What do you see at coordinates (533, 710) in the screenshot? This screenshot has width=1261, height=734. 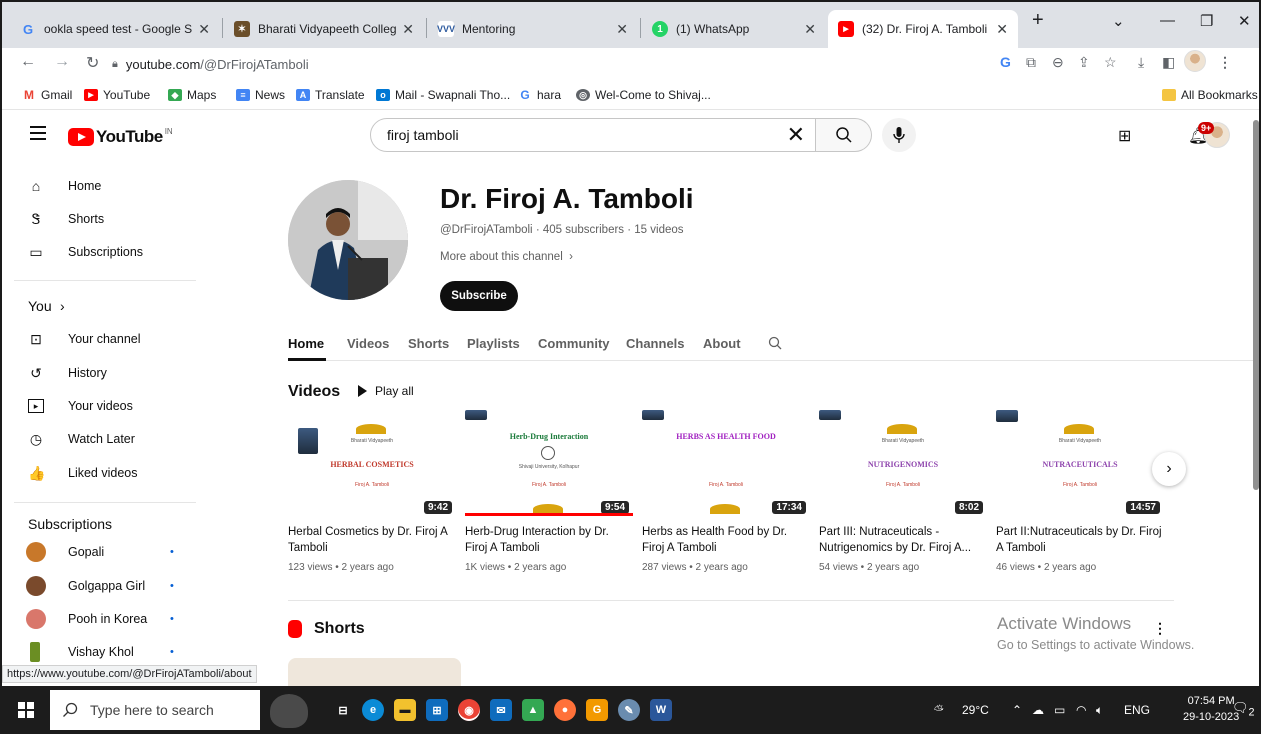 I see `google-drive-icon: ▲` at bounding box center [533, 710].